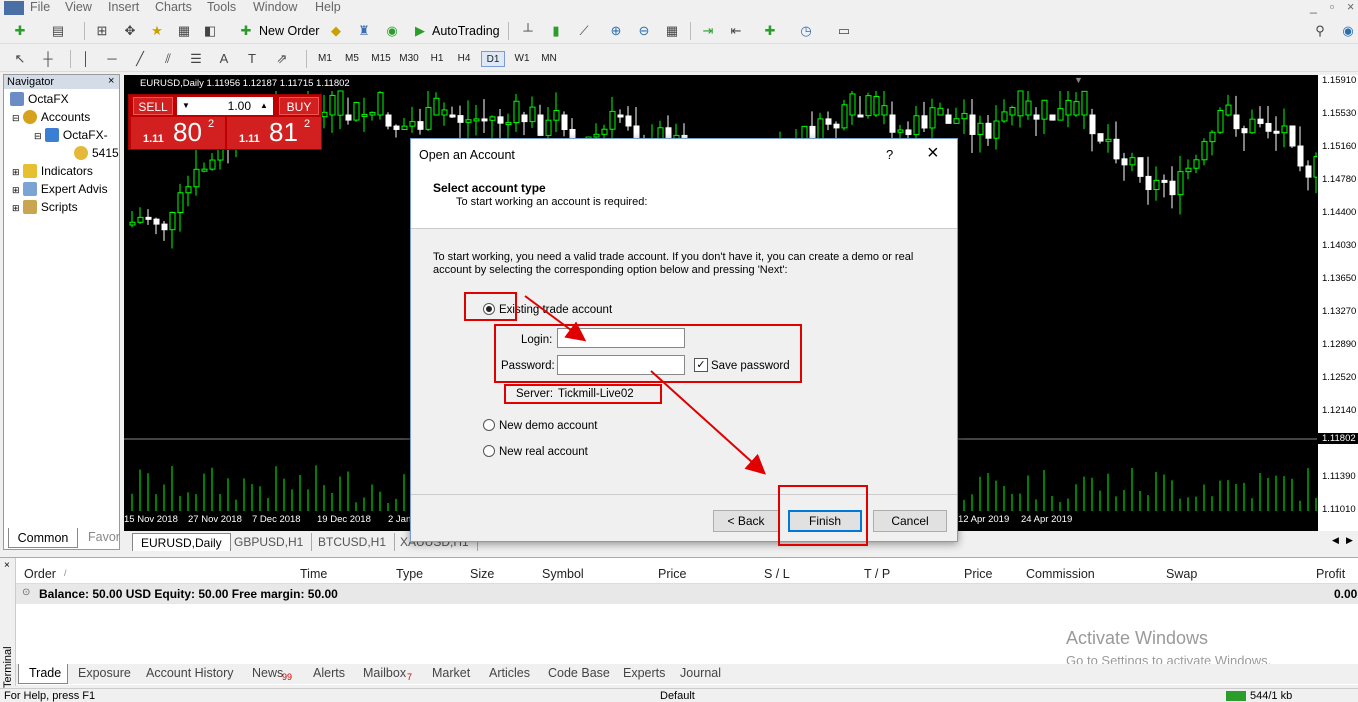 The image size is (1358, 702). Describe the element at coordinates (329, 673) in the screenshot. I see `tab-alerts: Alerts` at that location.